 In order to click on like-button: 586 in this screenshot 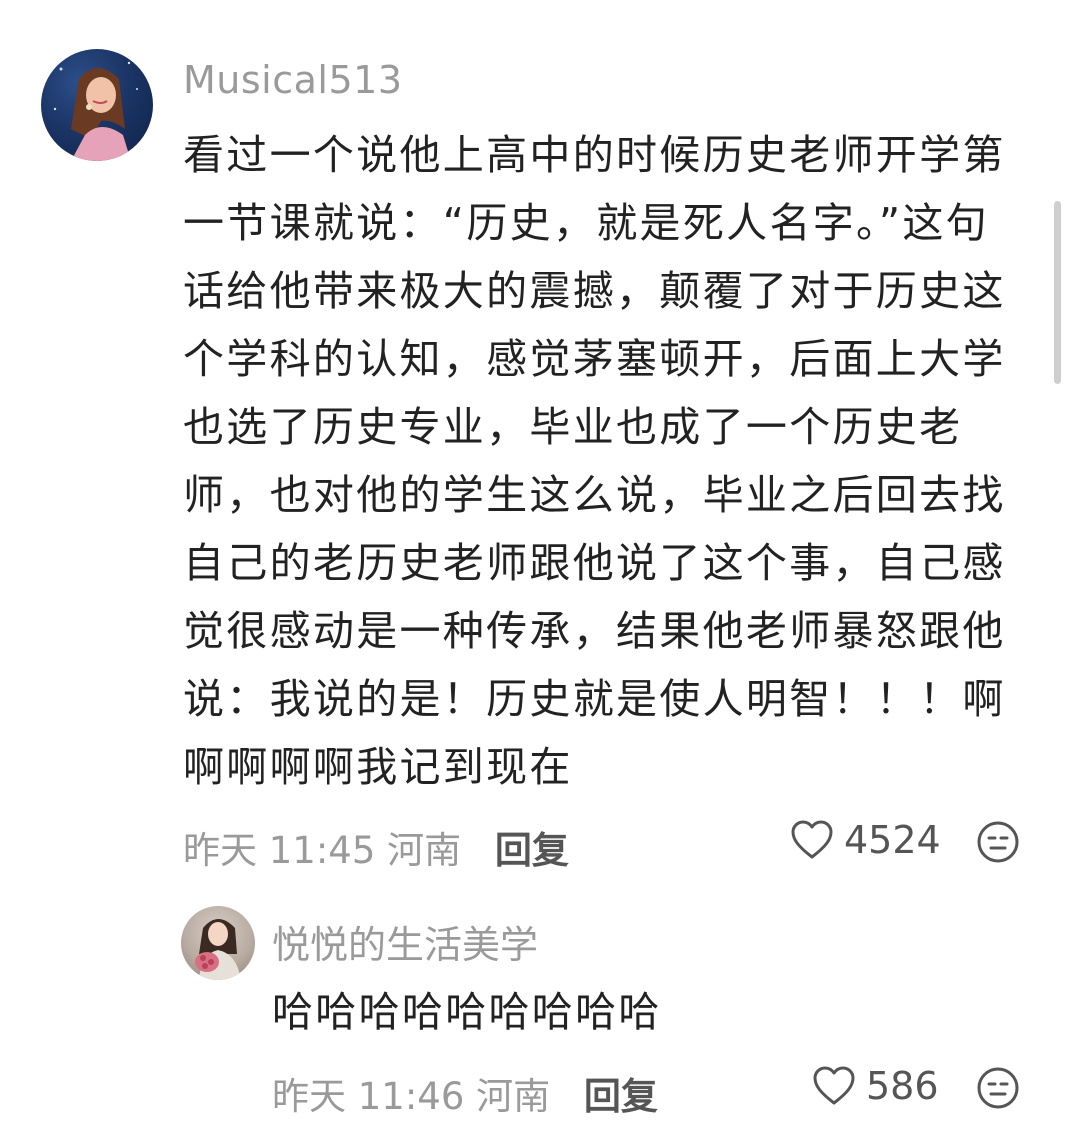, I will do `click(875, 1086)`.